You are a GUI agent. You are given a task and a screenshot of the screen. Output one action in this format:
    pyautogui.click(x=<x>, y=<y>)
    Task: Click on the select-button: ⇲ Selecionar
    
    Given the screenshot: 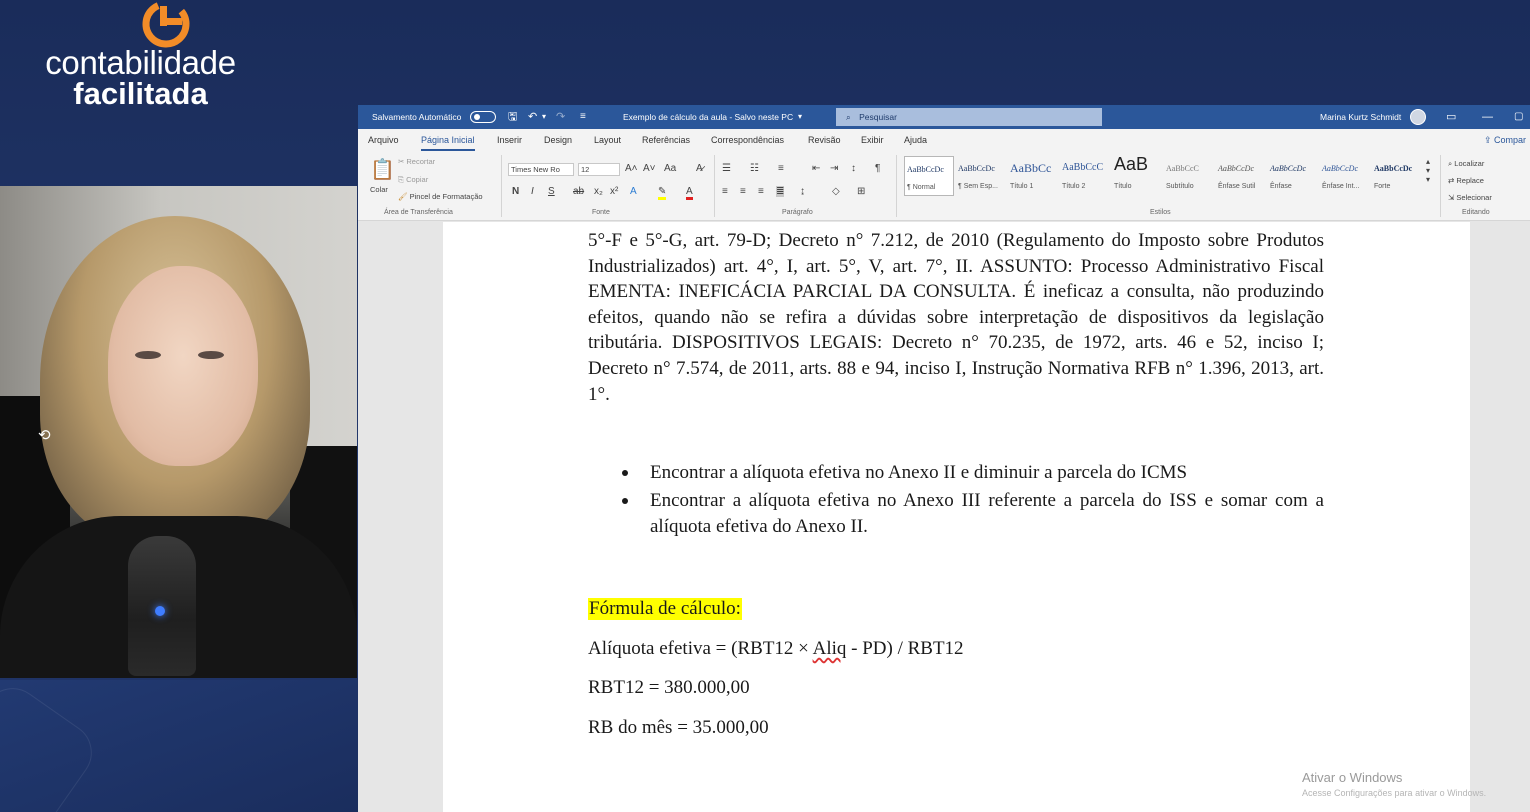 What is the action you would take?
    pyautogui.click(x=1470, y=197)
    